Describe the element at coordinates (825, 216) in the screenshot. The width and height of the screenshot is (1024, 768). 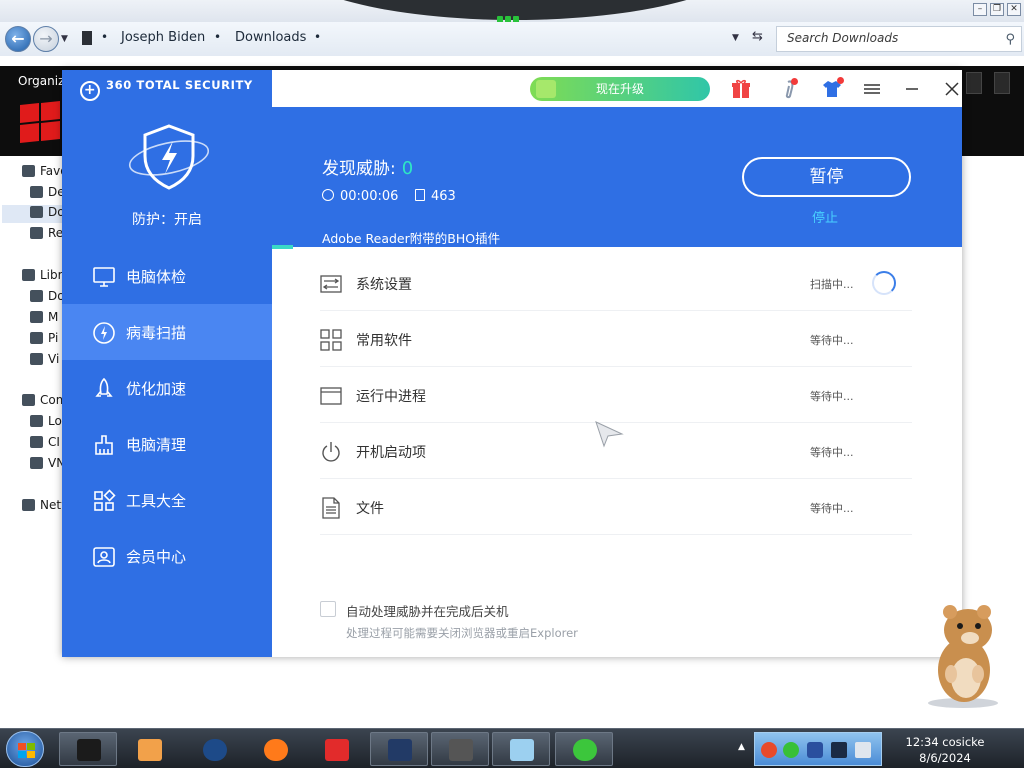
I see `stop-link: 停止` at that location.